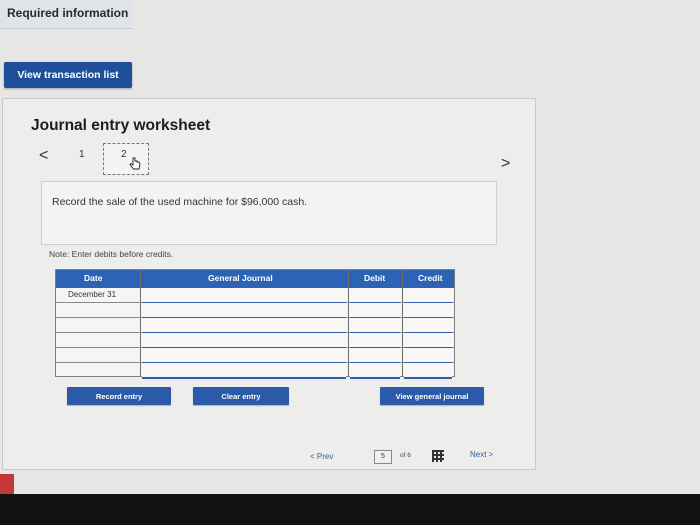 This screenshot has width=700, height=525. What do you see at coordinates (244, 371) in the screenshot?
I see `row-6-account-input` at bounding box center [244, 371].